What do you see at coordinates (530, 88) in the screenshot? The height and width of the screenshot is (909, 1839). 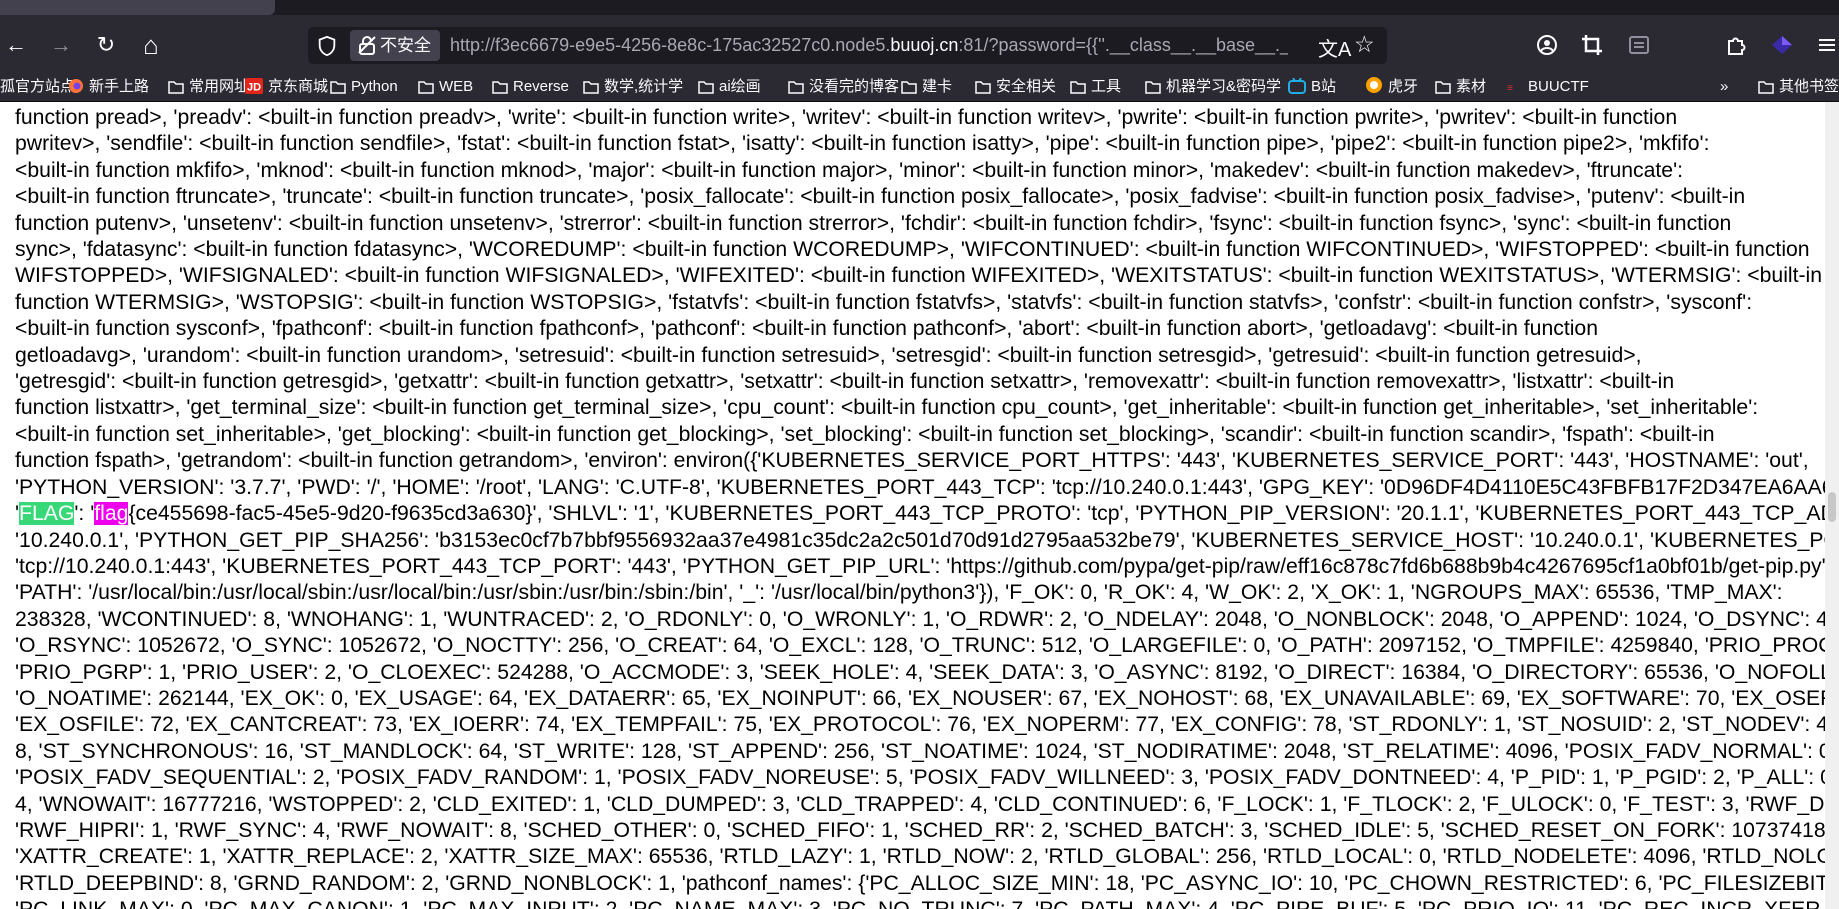 I see `bookmark-item: Reverse` at bounding box center [530, 88].